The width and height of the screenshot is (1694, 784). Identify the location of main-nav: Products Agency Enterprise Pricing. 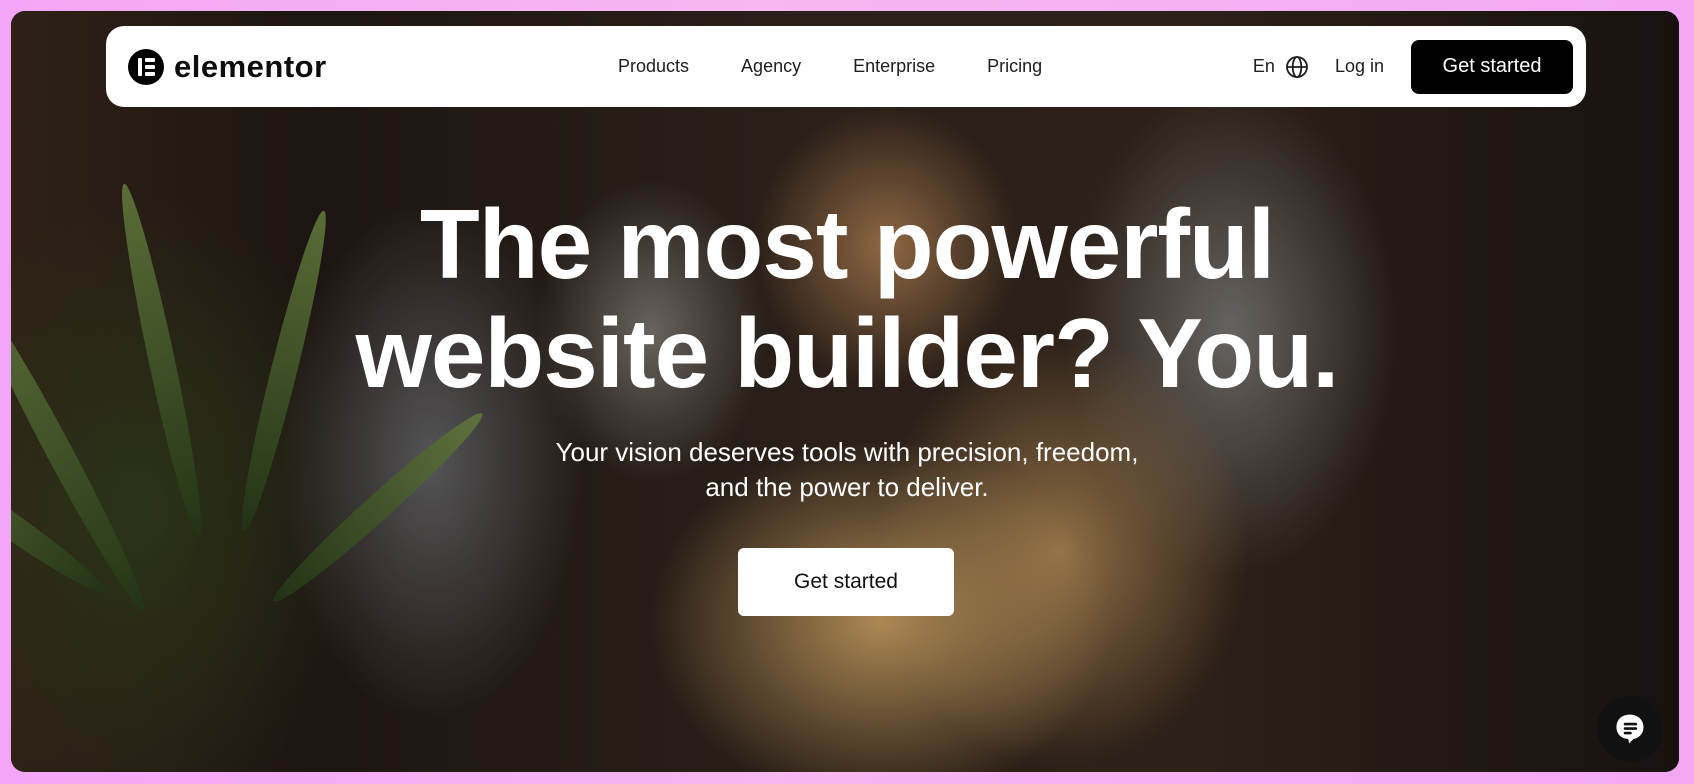
(830, 66).